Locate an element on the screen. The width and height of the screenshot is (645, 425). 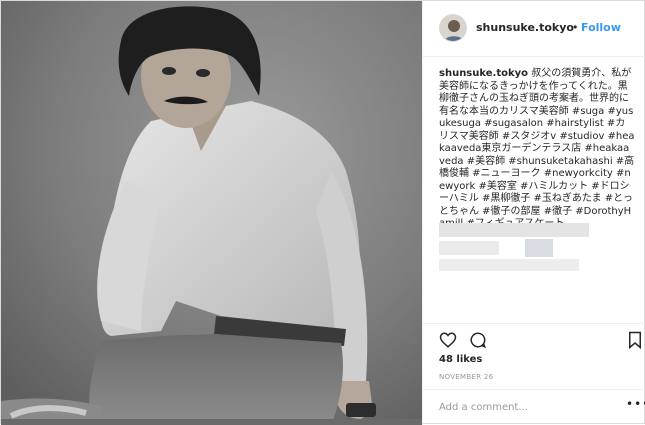
avatar-image is located at coordinates (453, 28).